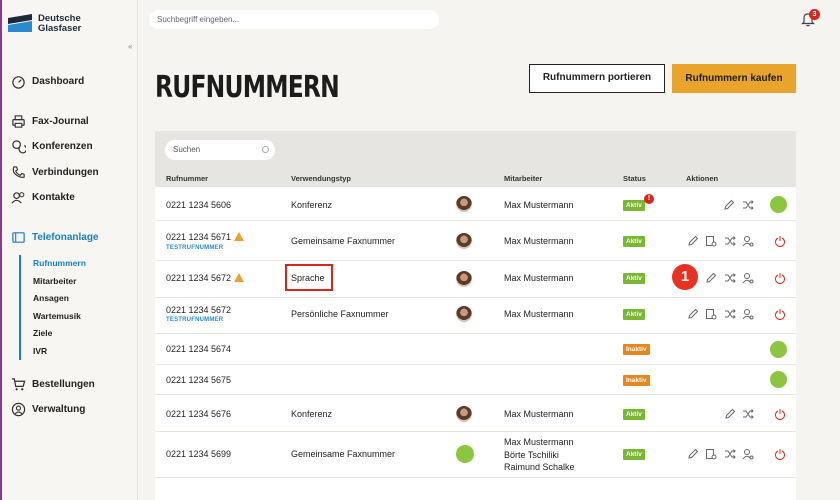 This screenshot has height=500, width=840. I want to click on column-header-aktionen: Aktionen, so click(702, 178).